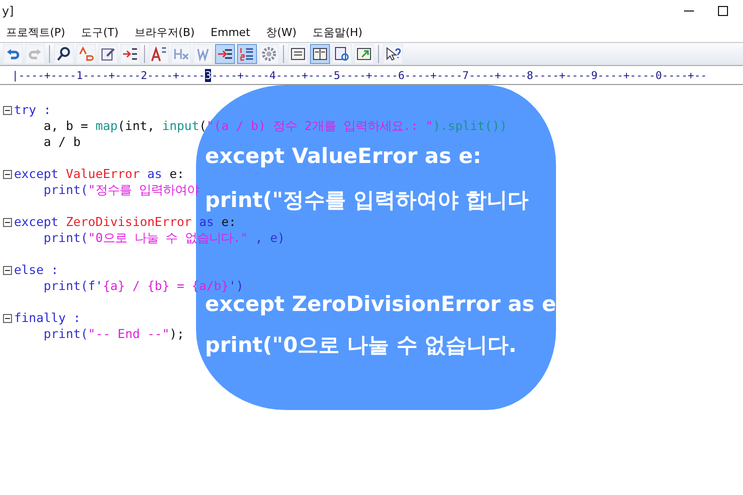 The width and height of the screenshot is (743, 495). What do you see at coordinates (298, 54) in the screenshot?
I see `panel-icon` at bounding box center [298, 54].